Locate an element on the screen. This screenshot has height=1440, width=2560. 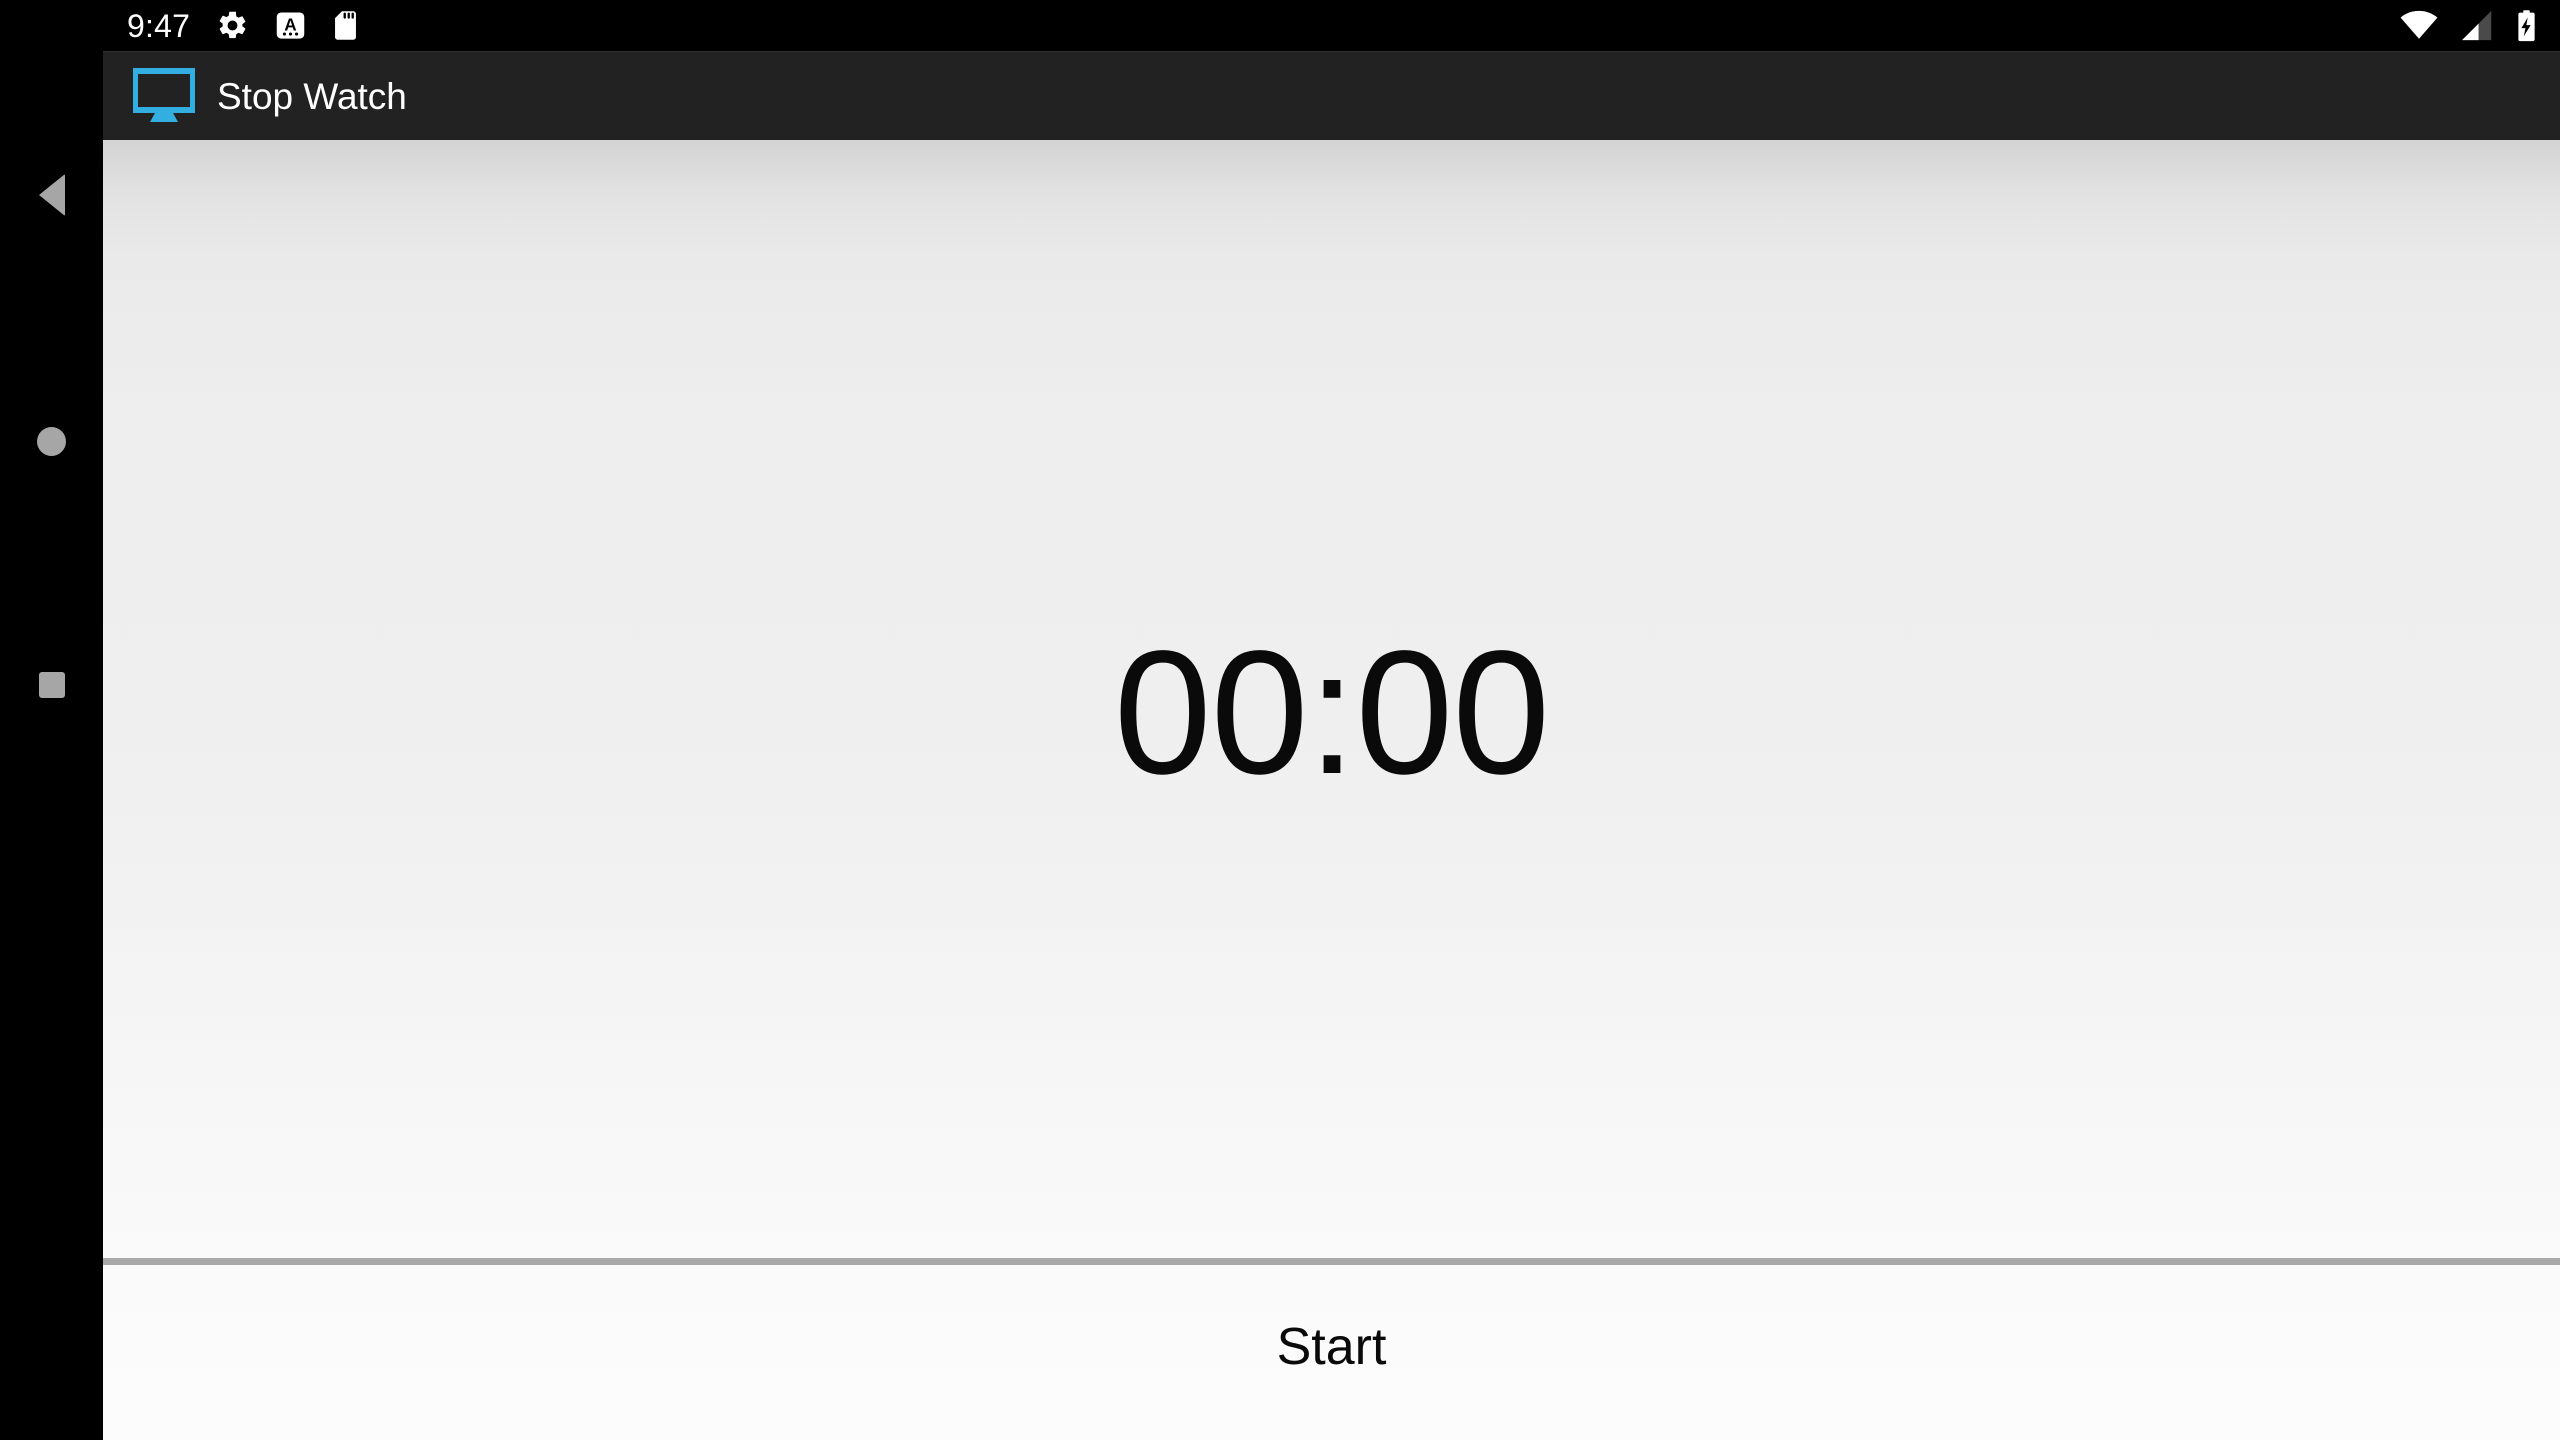
start-button-label: Start is located at coordinates (1331, 1346).